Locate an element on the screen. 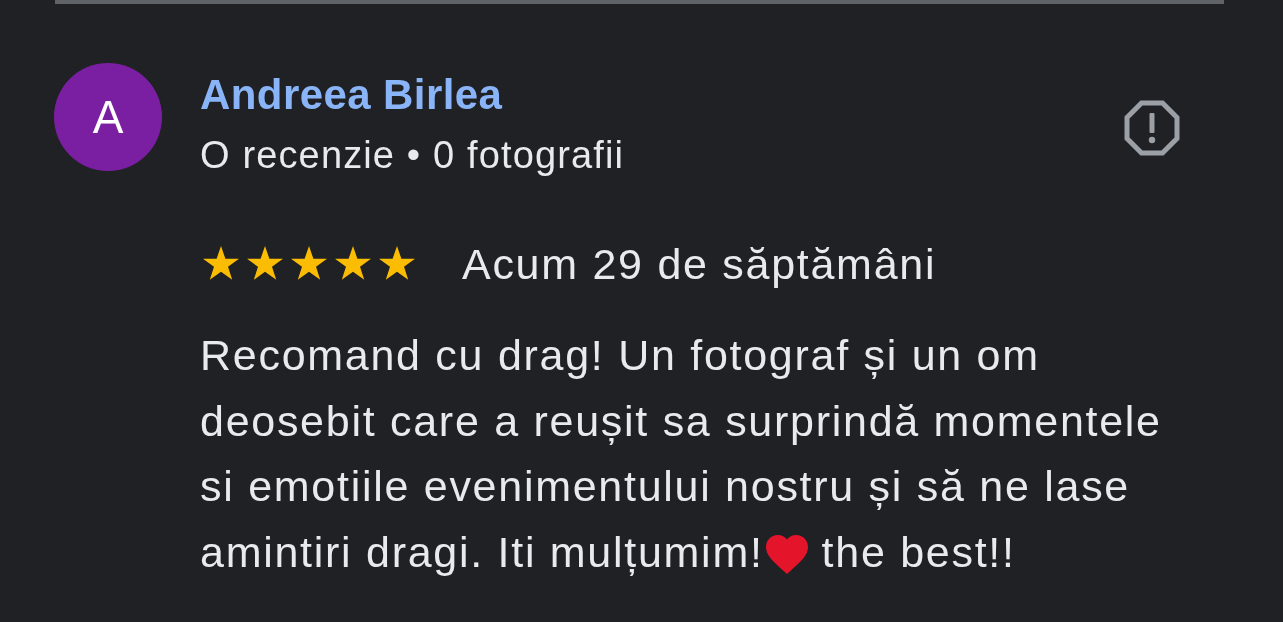 This screenshot has height=622, width=1283. avatar: A is located at coordinates (108, 117).